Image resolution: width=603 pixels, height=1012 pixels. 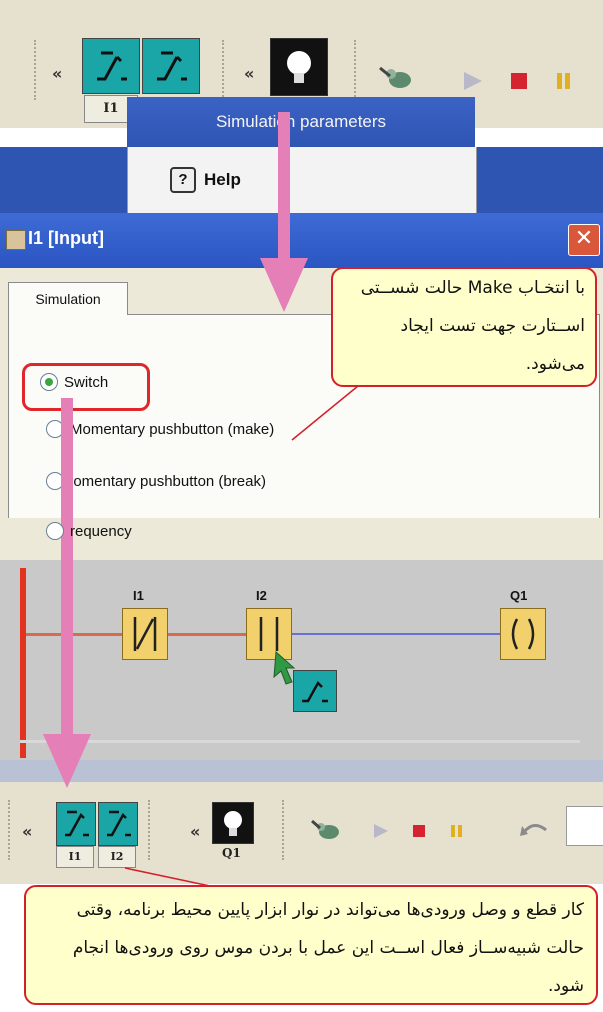 I want to click on radio-frequency: requency, so click(x=89, y=531).